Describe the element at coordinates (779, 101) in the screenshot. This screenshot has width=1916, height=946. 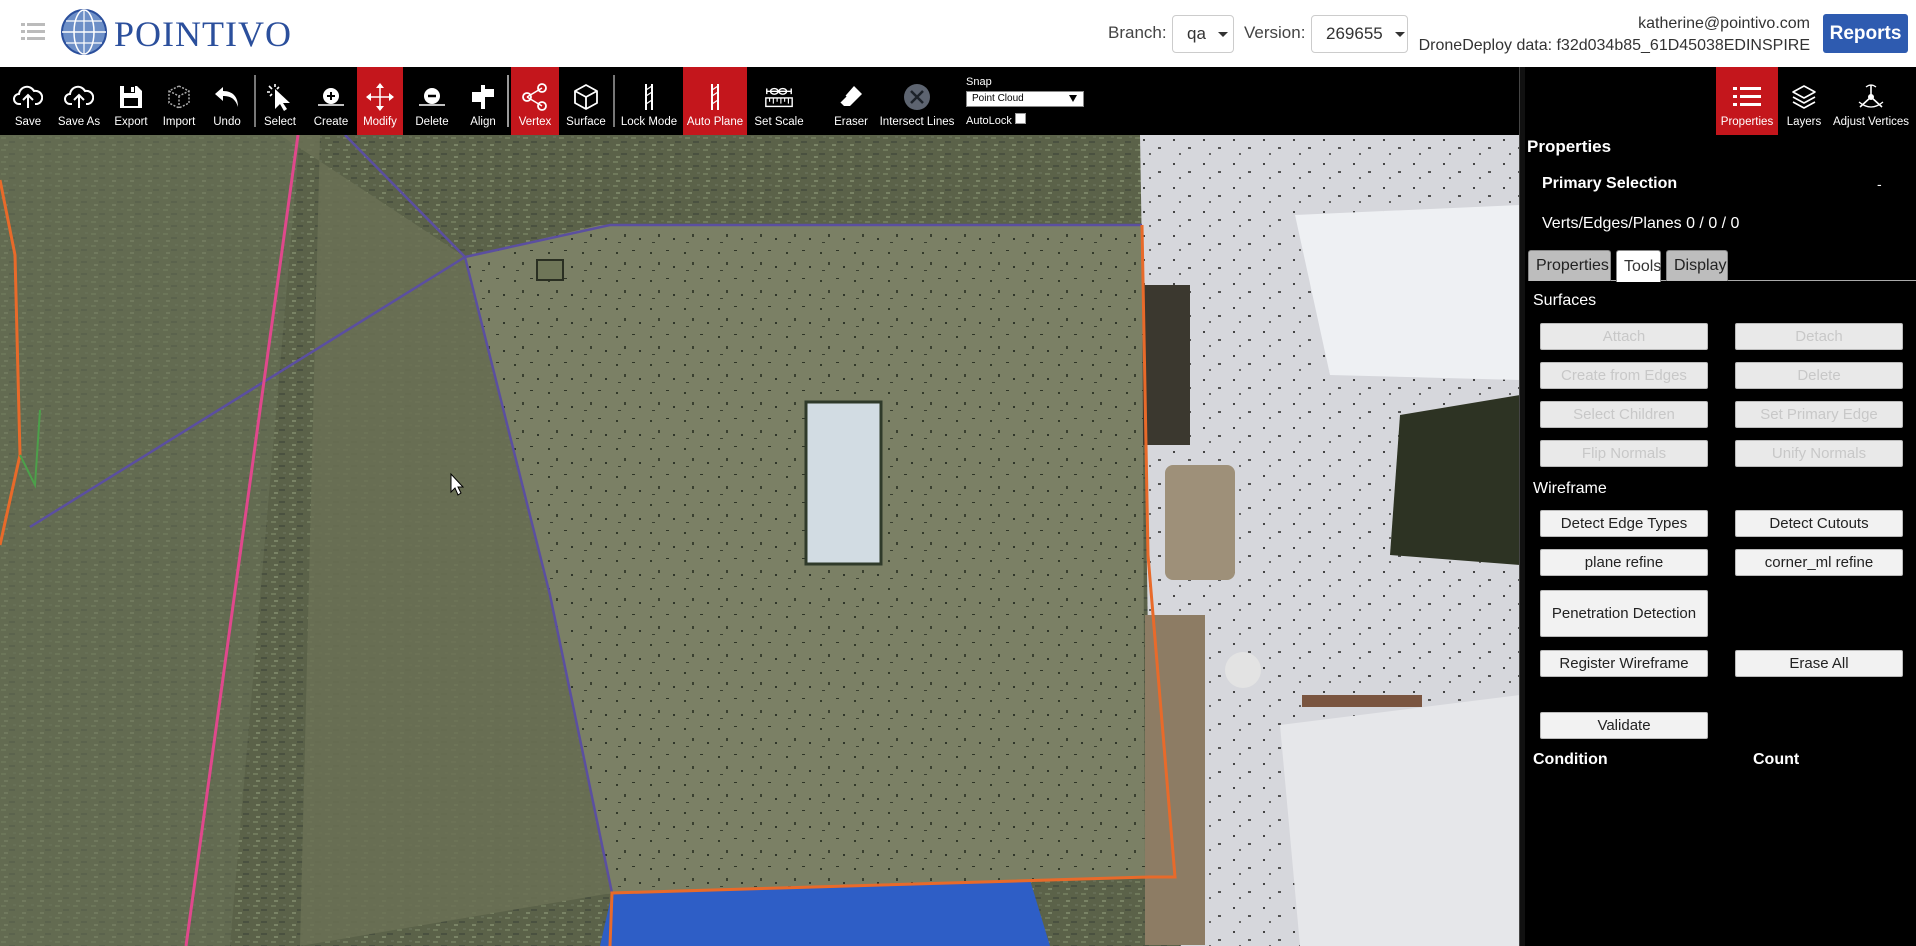
I see `set-scale-button: Set Scale` at that location.